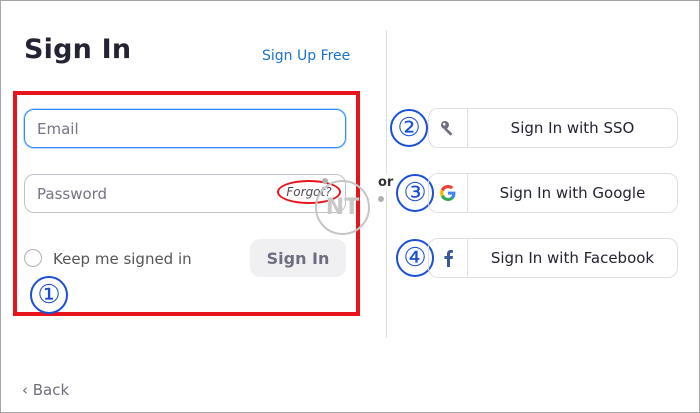 This screenshot has height=413, width=700. I want to click on annotation-number-2: ②, so click(409, 128).